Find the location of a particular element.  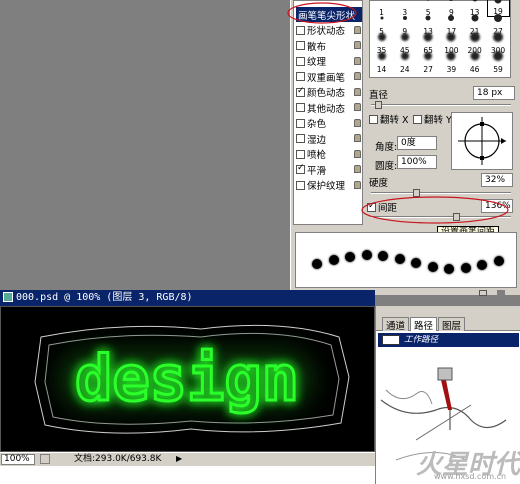

tab-paths: 路径 is located at coordinates (424, 324).